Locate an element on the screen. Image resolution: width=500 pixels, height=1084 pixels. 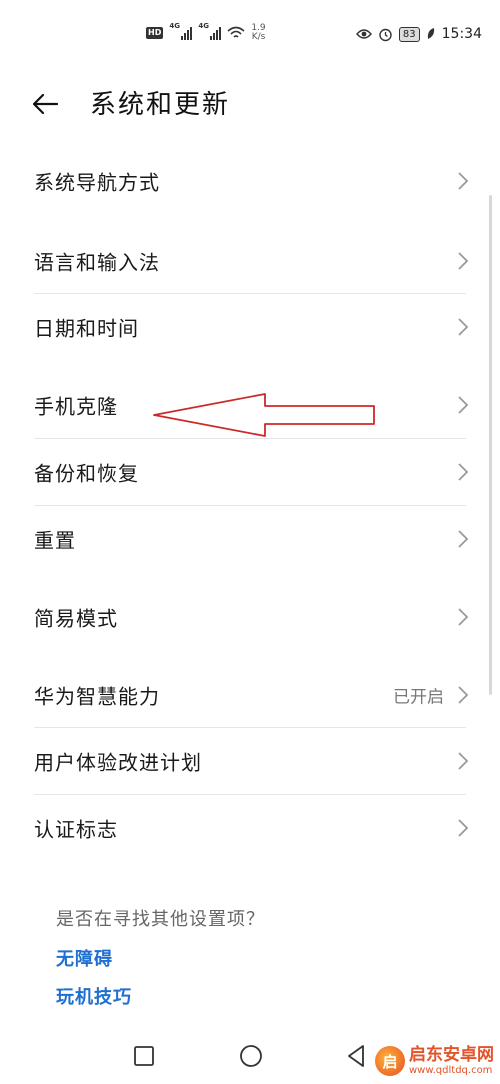
setting-row-huawei-assistant: 华为智慧能力 已开启 is located at coordinates (250, 695).